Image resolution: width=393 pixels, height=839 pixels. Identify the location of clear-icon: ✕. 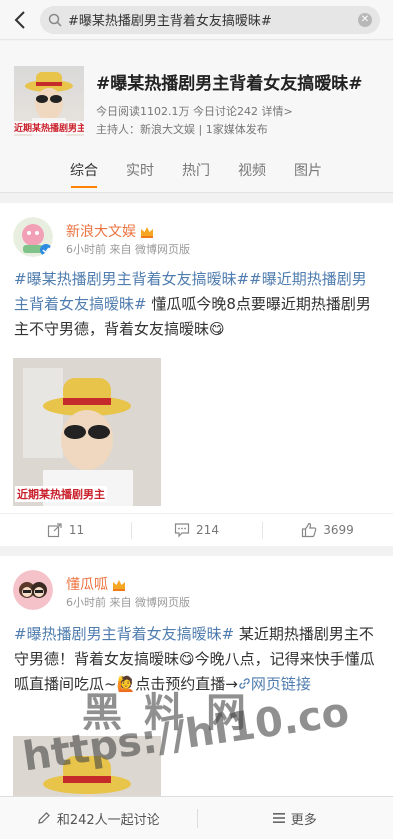
(365, 19).